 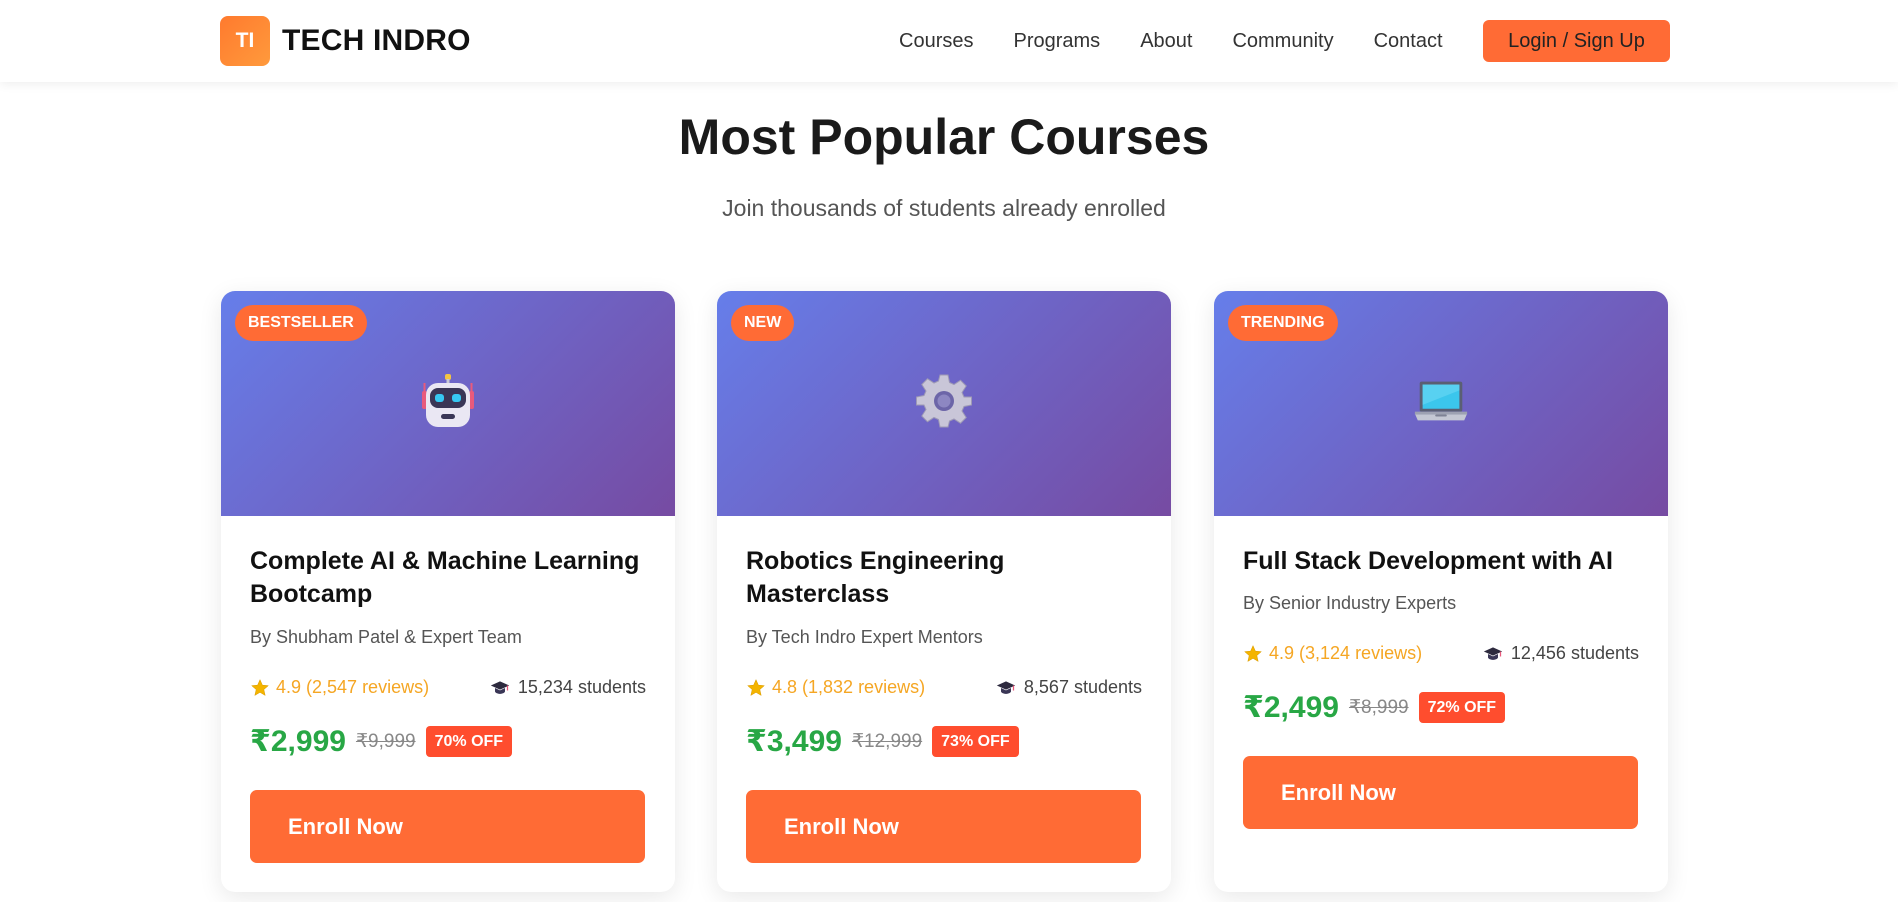 I want to click on original-price: ₹9,999, so click(x=385, y=741).